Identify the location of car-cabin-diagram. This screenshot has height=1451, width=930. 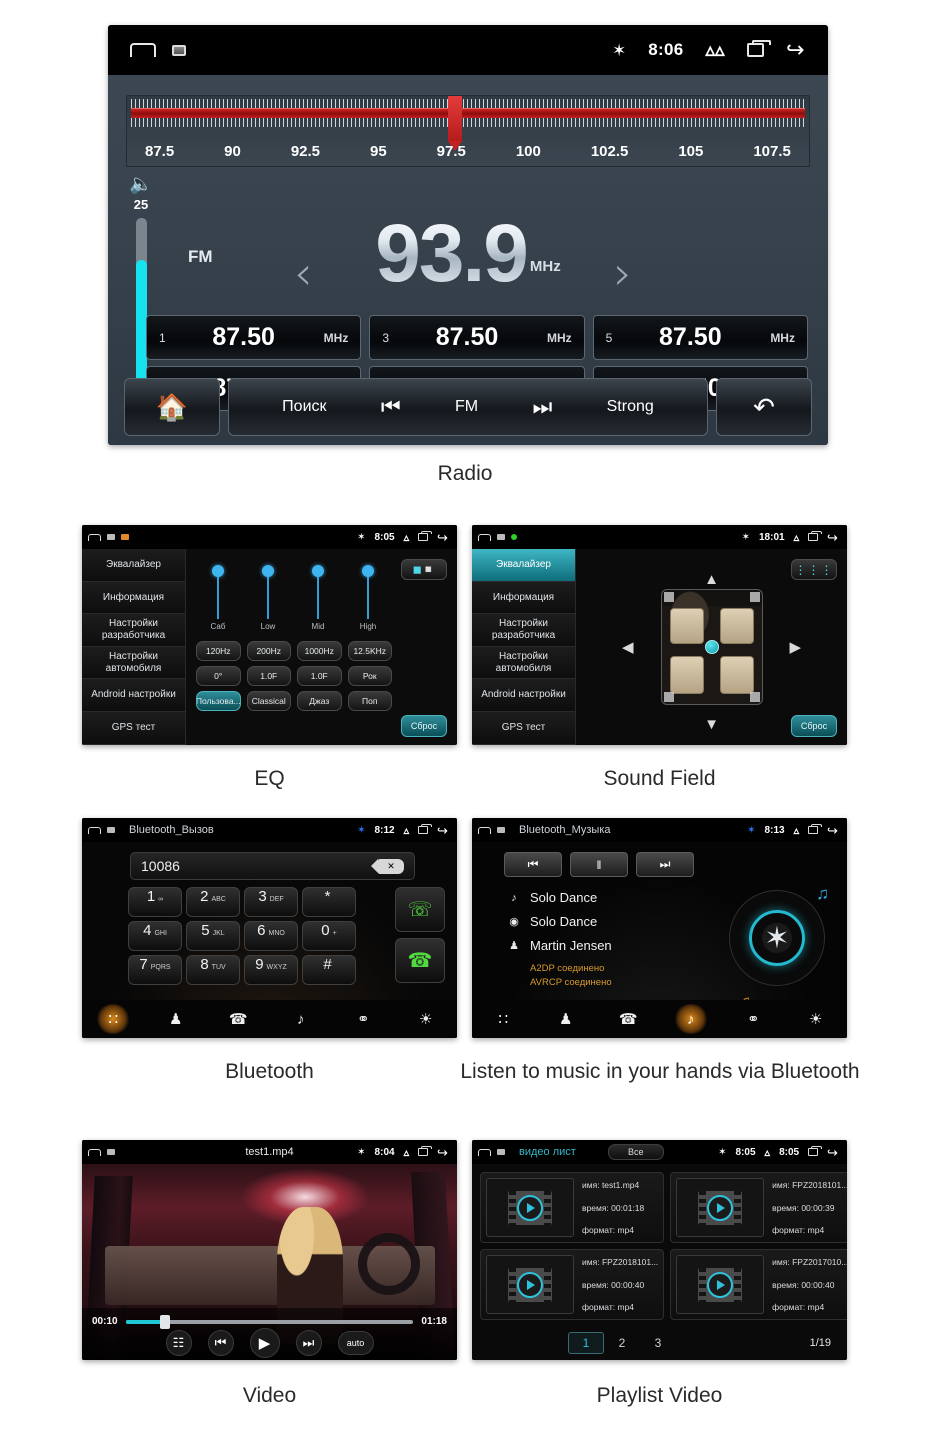
(711, 647).